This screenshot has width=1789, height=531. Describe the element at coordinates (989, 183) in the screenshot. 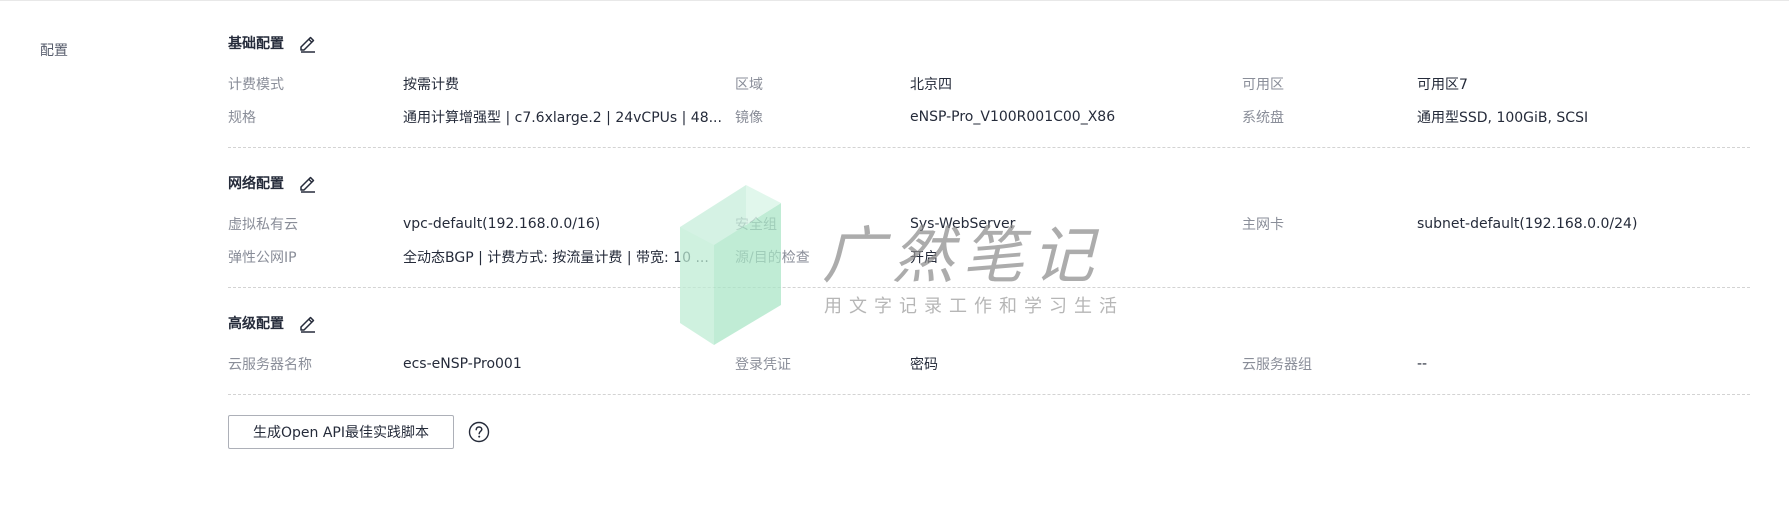

I see `section-header: 网络配置` at that location.